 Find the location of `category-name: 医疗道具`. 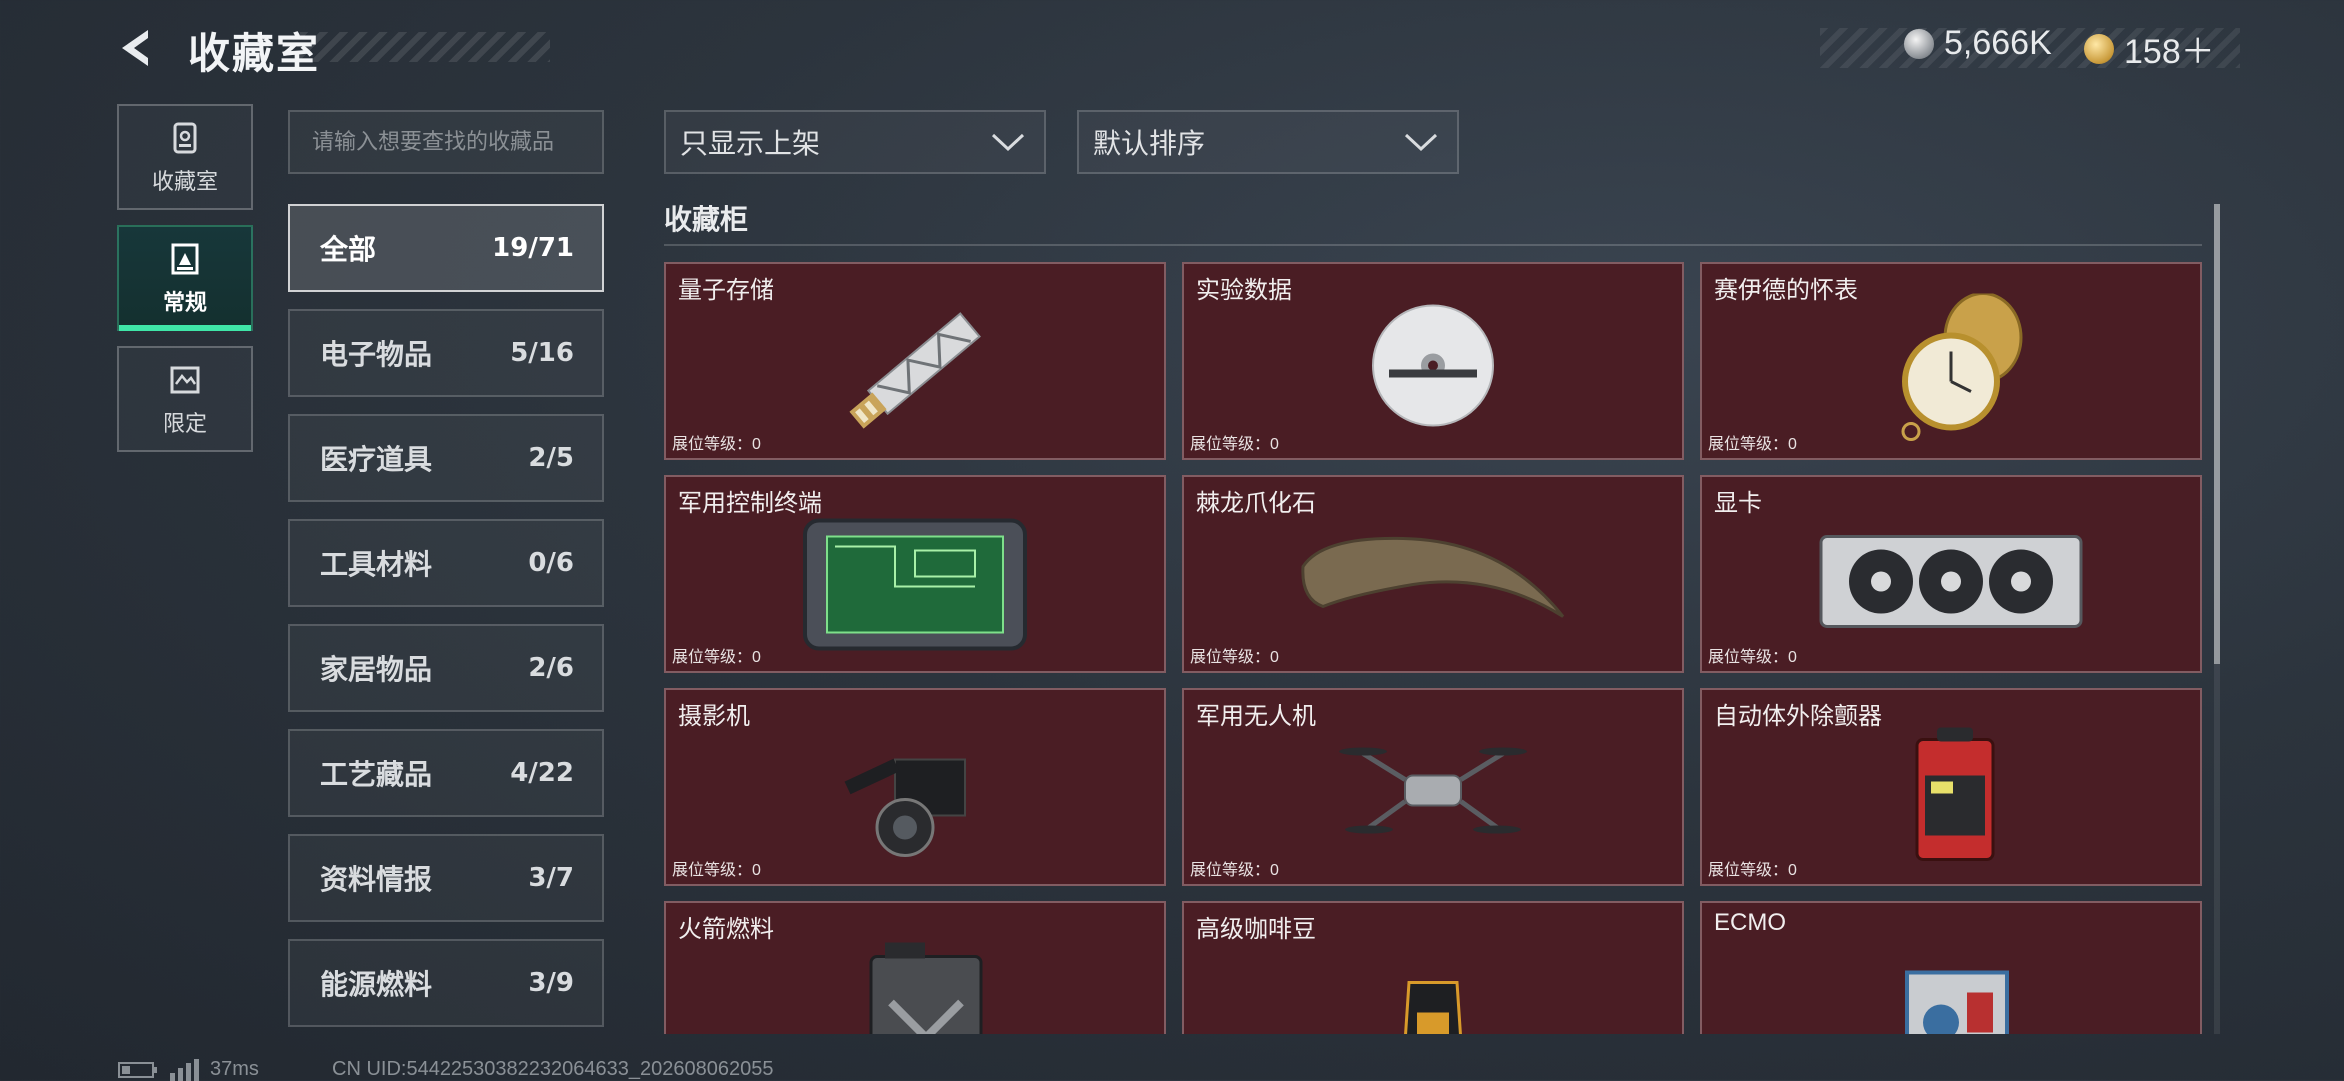

category-name: 医疗道具 is located at coordinates (376, 459).